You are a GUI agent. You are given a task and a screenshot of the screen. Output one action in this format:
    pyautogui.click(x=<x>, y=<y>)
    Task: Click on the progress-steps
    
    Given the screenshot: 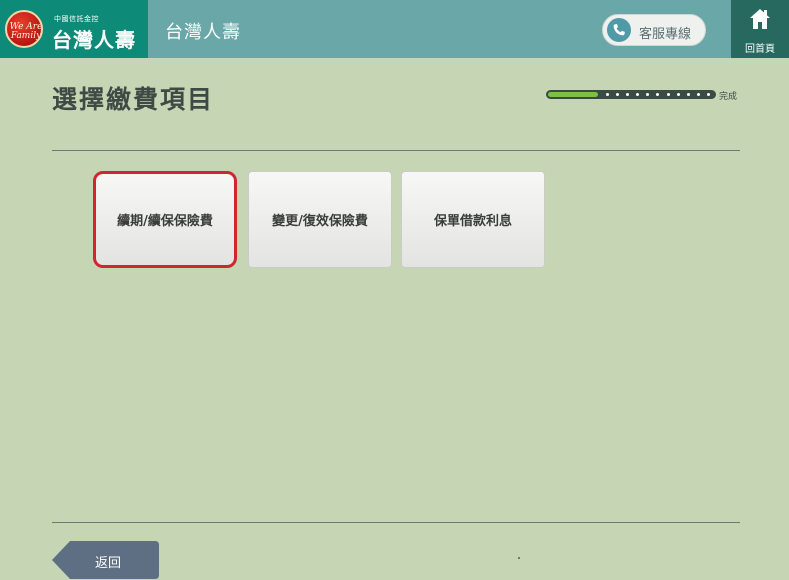 What is the action you would take?
    pyautogui.click(x=658, y=94)
    